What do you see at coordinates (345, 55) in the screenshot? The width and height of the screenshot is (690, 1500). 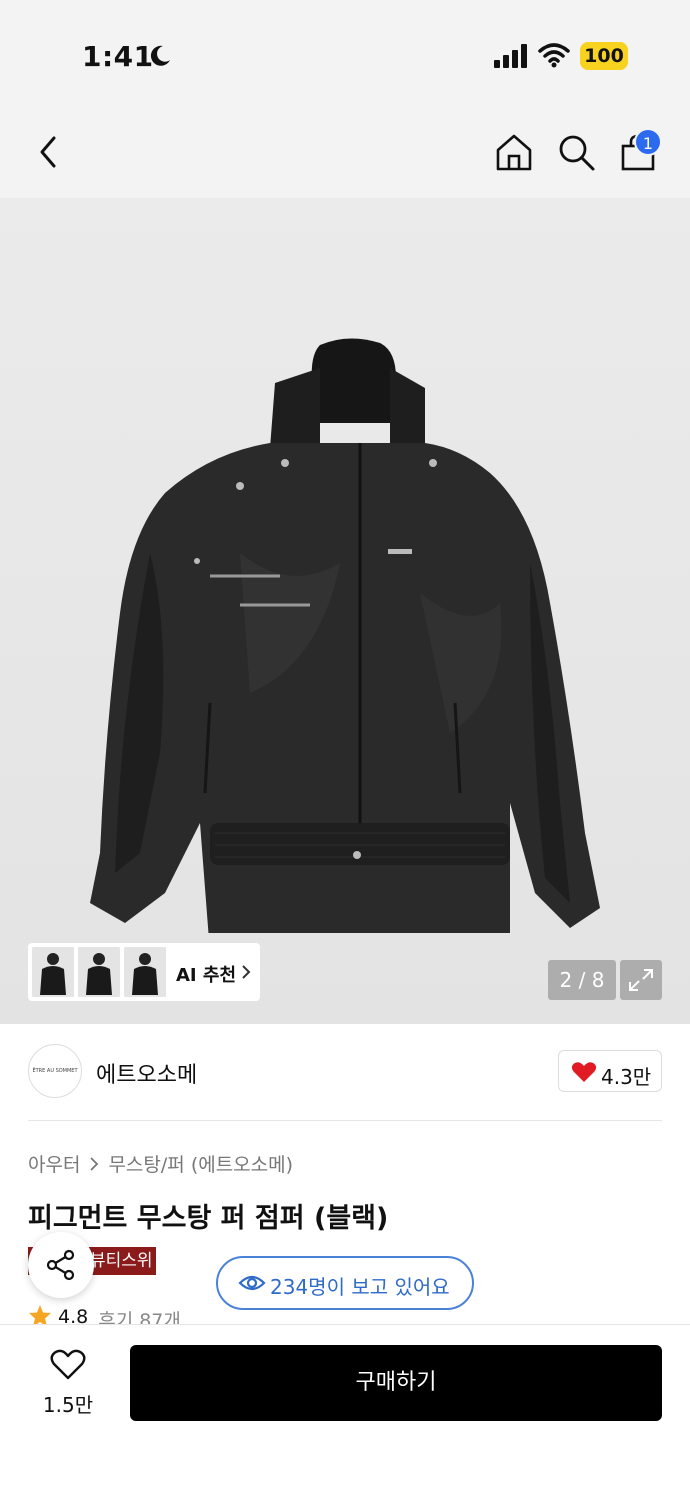 I see `status-bar: 1:41 100` at bounding box center [345, 55].